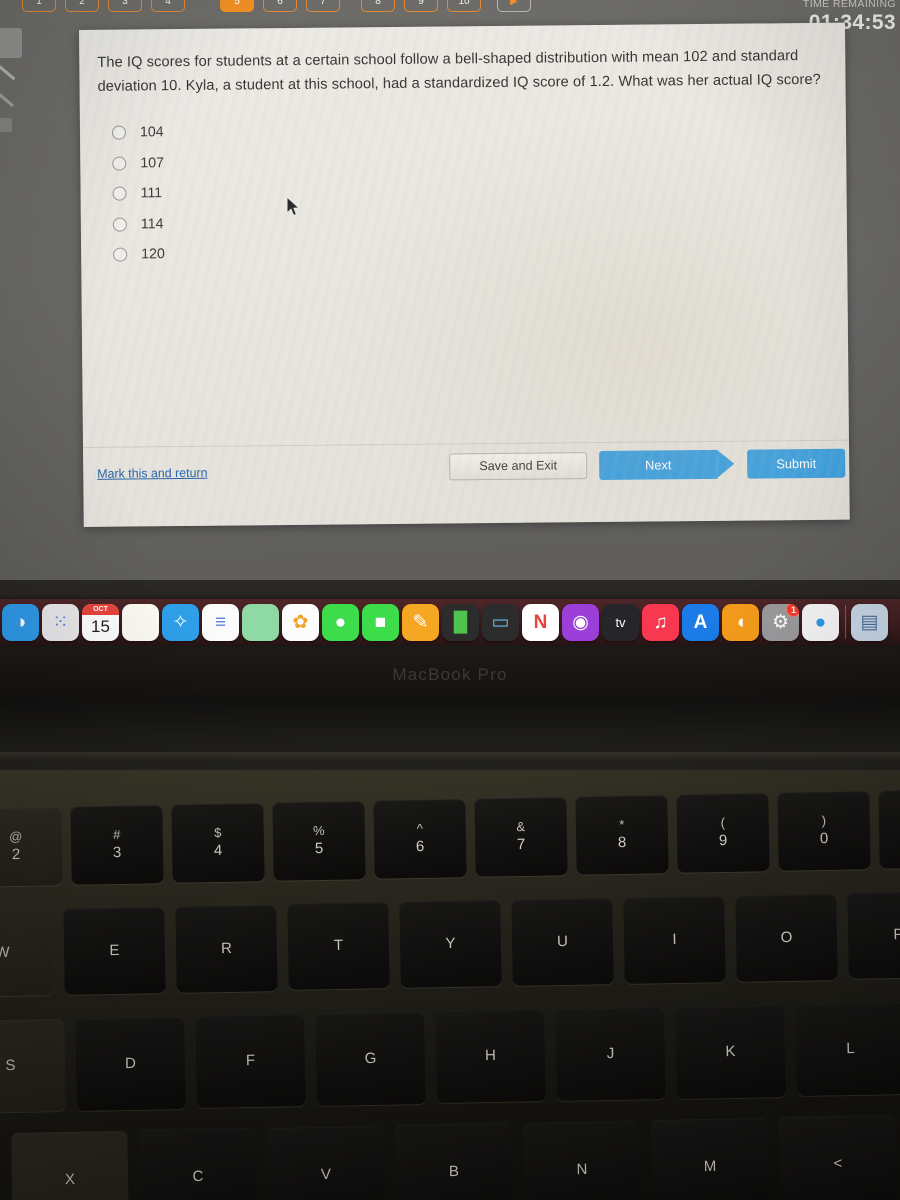  Describe the element at coordinates (326, 1162) in the screenshot. I see `key-V: V` at that location.